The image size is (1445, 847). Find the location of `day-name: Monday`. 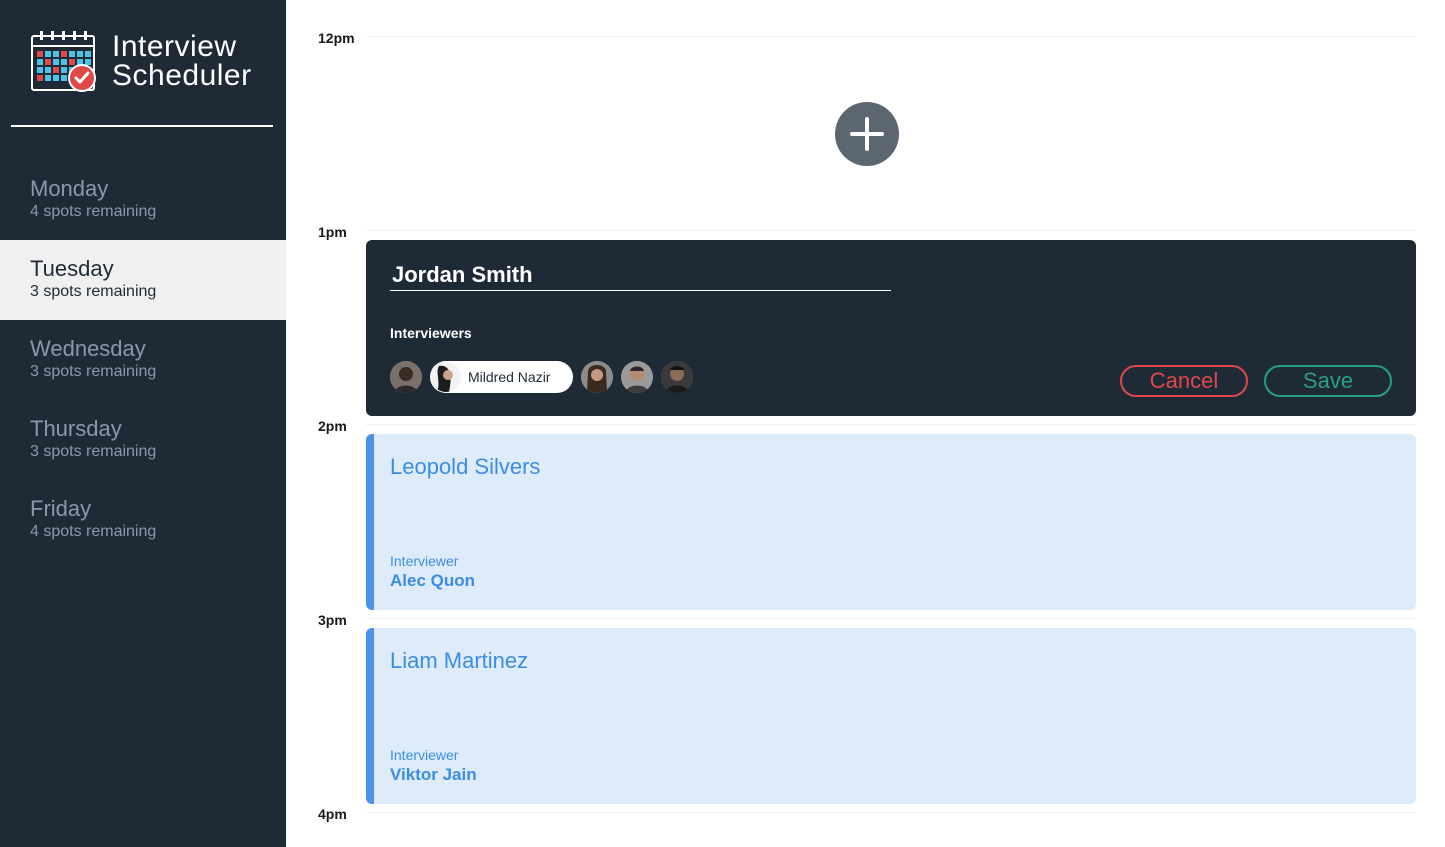

day-name: Monday is located at coordinates (69, 188).